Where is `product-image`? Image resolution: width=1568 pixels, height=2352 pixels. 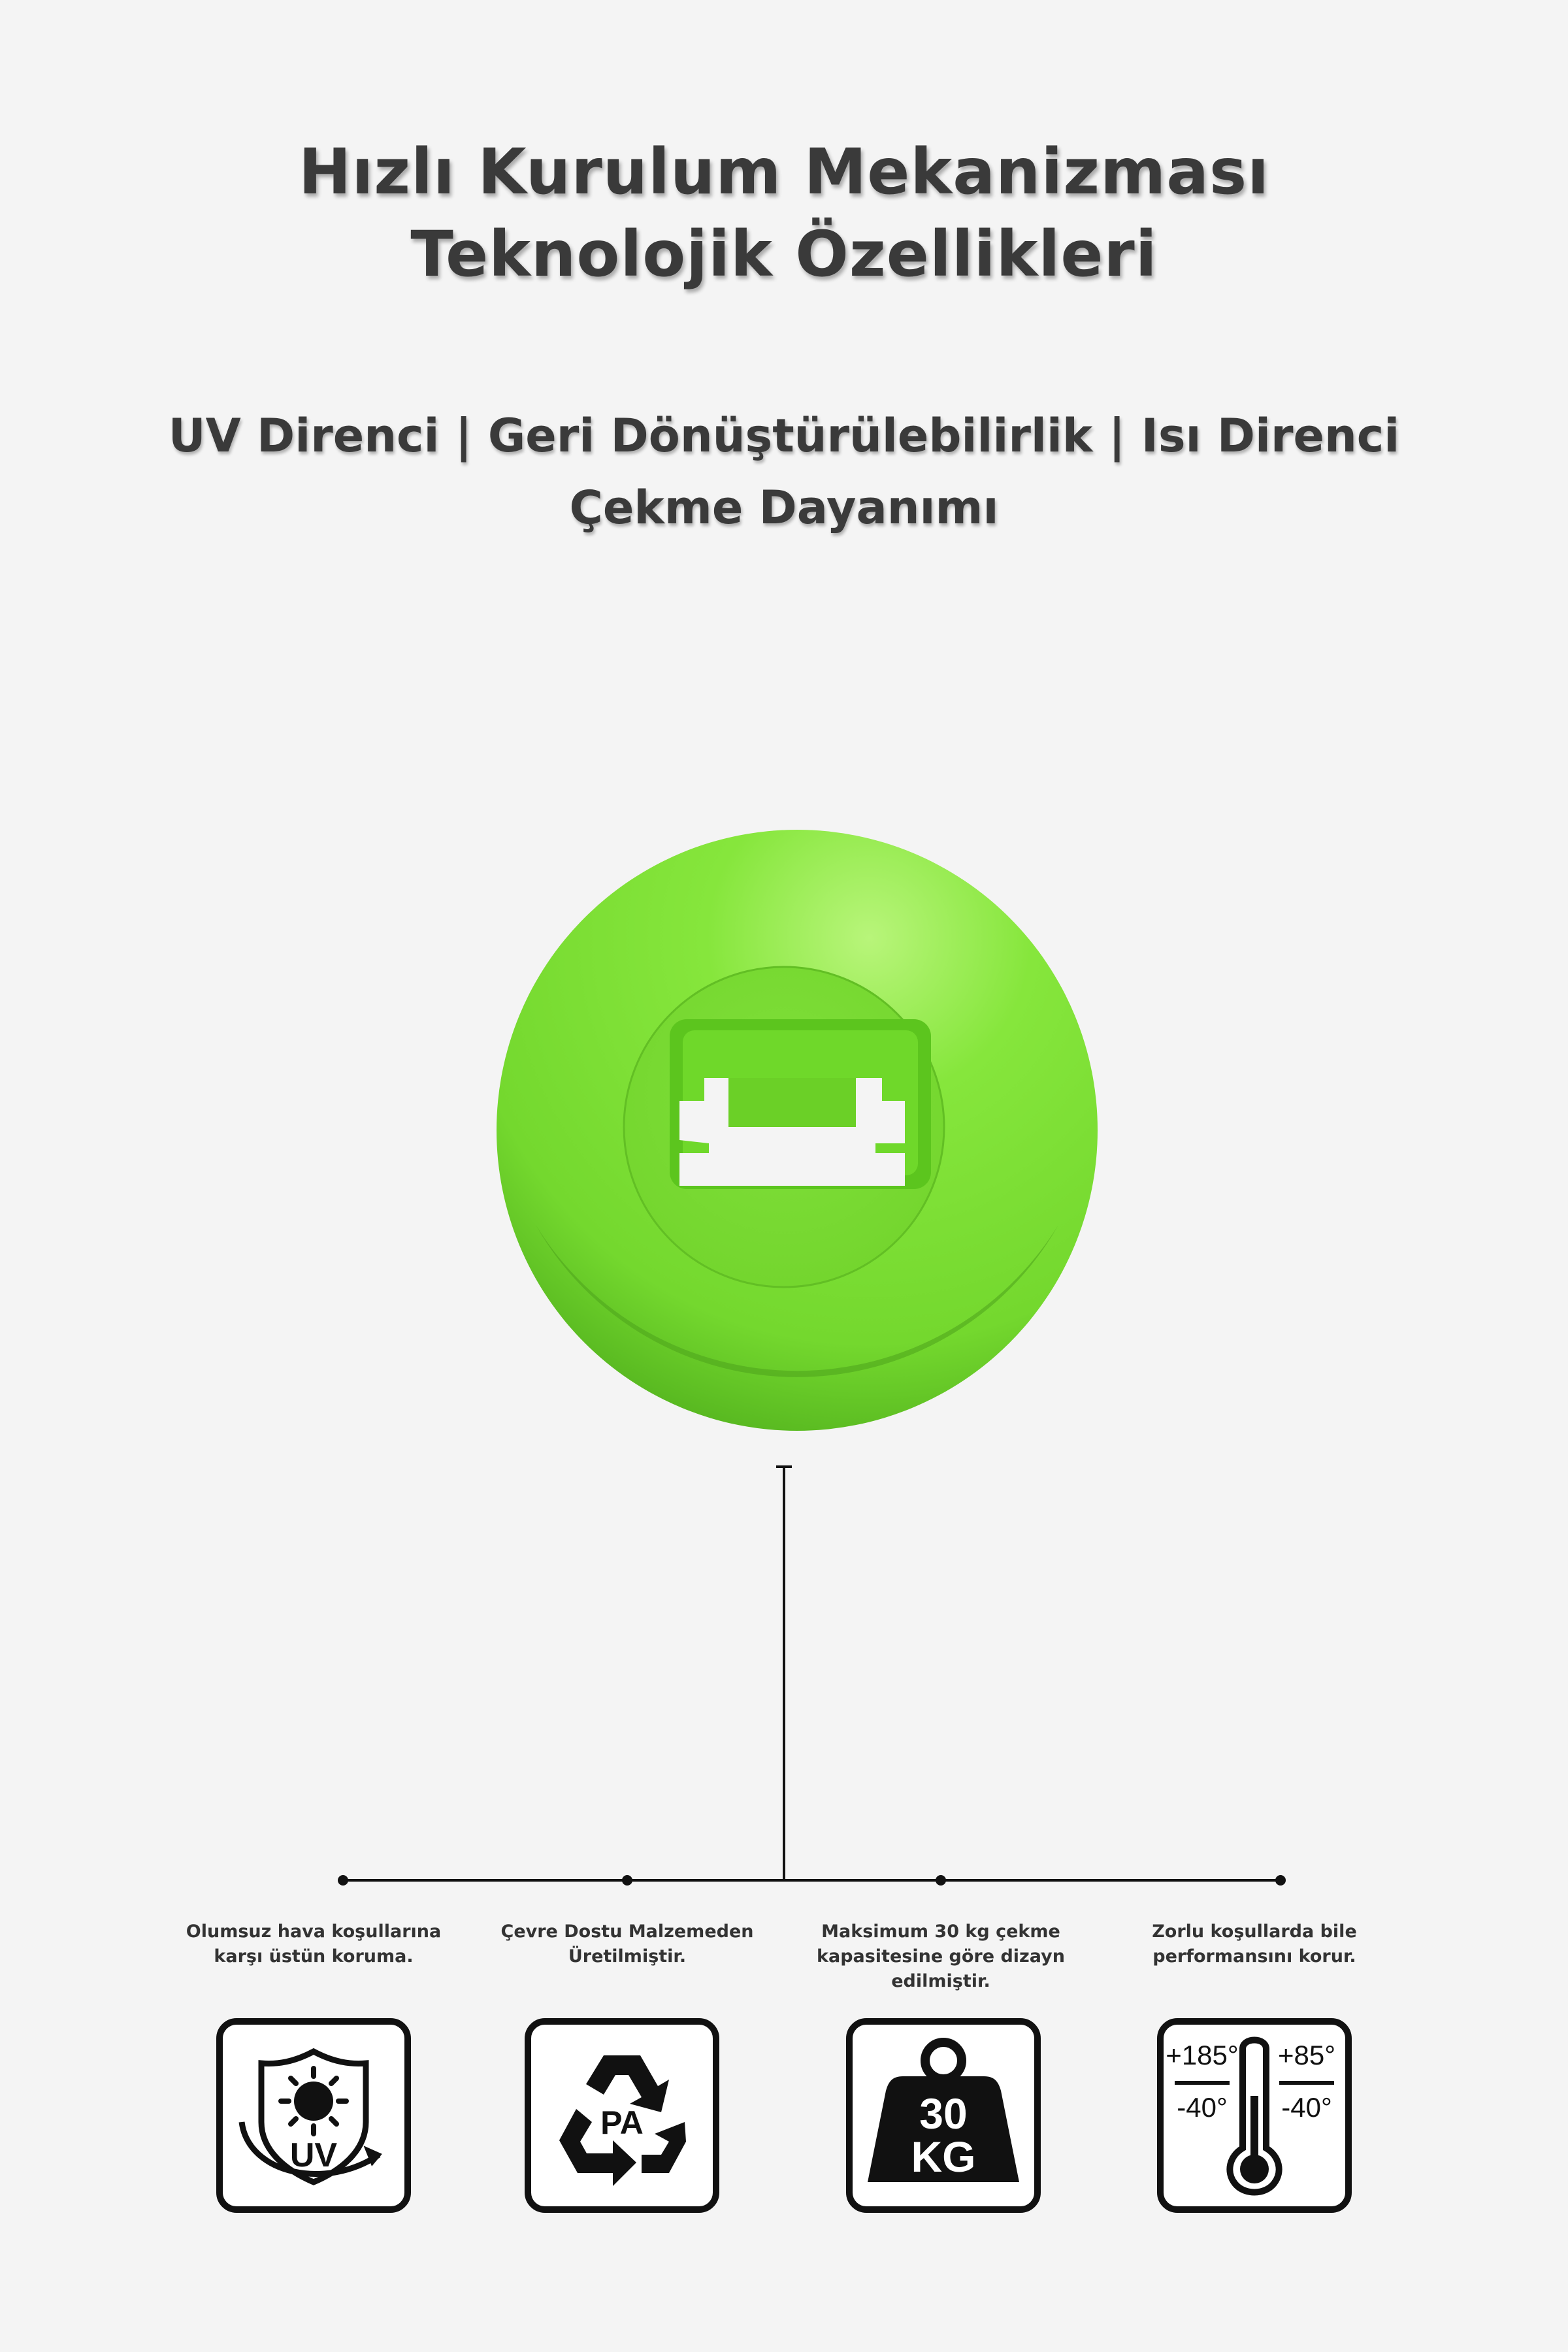
product-image is located at coordinates (797, 1130).